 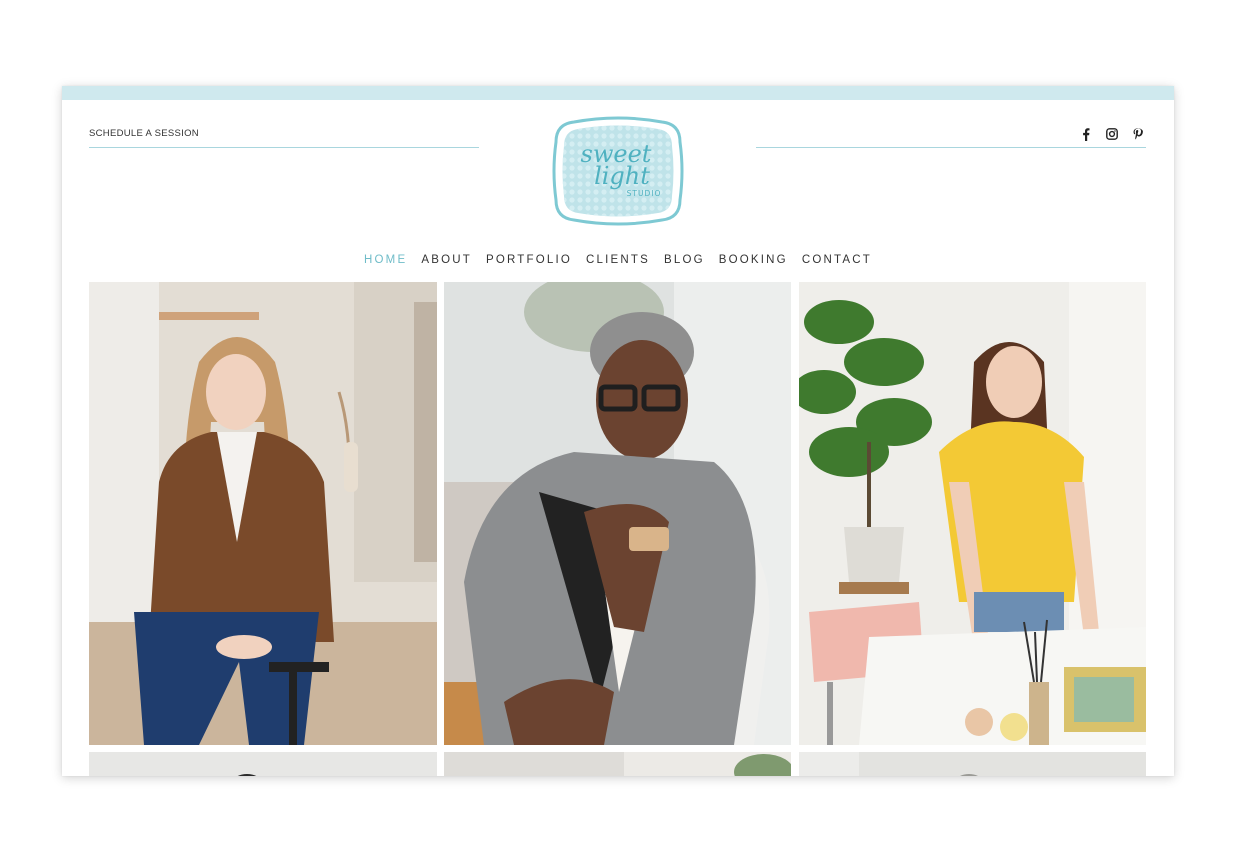 What do you see at coordinates (1086, 134) in the screenshot?
I see `facebook-icon` at bounding box center [1086, 134].